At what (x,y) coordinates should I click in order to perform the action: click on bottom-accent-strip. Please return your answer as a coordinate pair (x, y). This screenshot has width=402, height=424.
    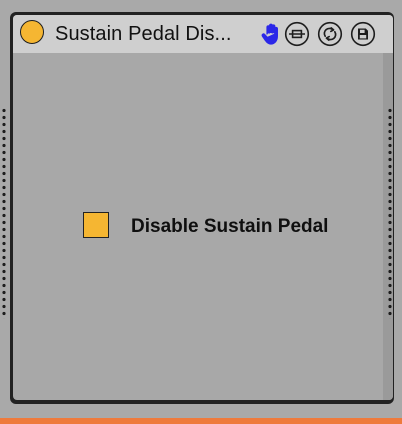
    Looking at the image, I should click on (201, 421).